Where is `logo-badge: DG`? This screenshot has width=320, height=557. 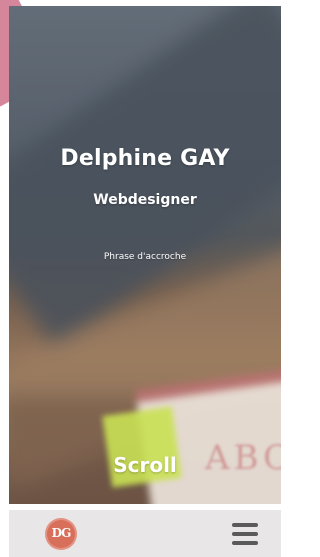
logo-badge: DG is located at coordinates (61, 534).